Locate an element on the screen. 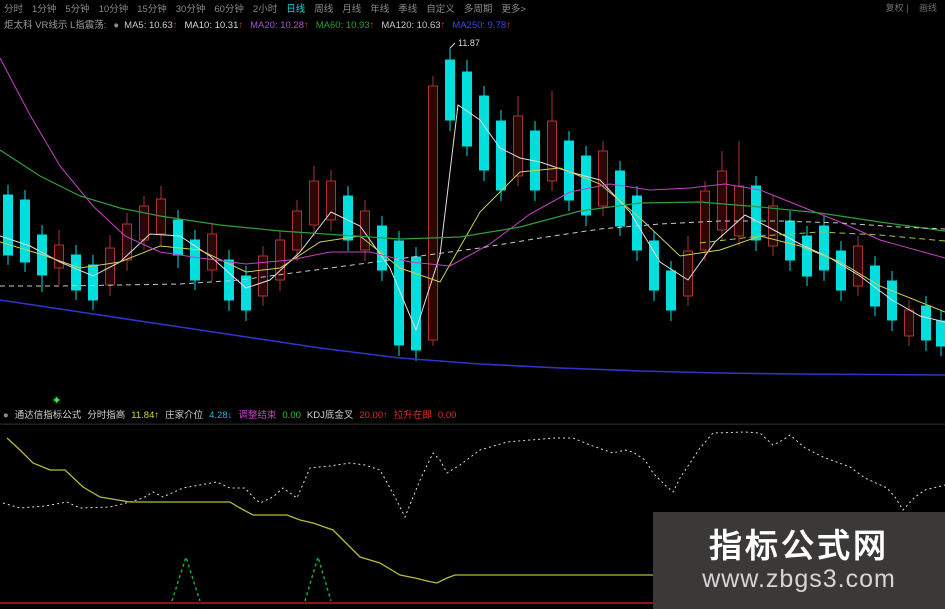  signal-sparkle-icon: ✦ is located at coordinates (57, 401).